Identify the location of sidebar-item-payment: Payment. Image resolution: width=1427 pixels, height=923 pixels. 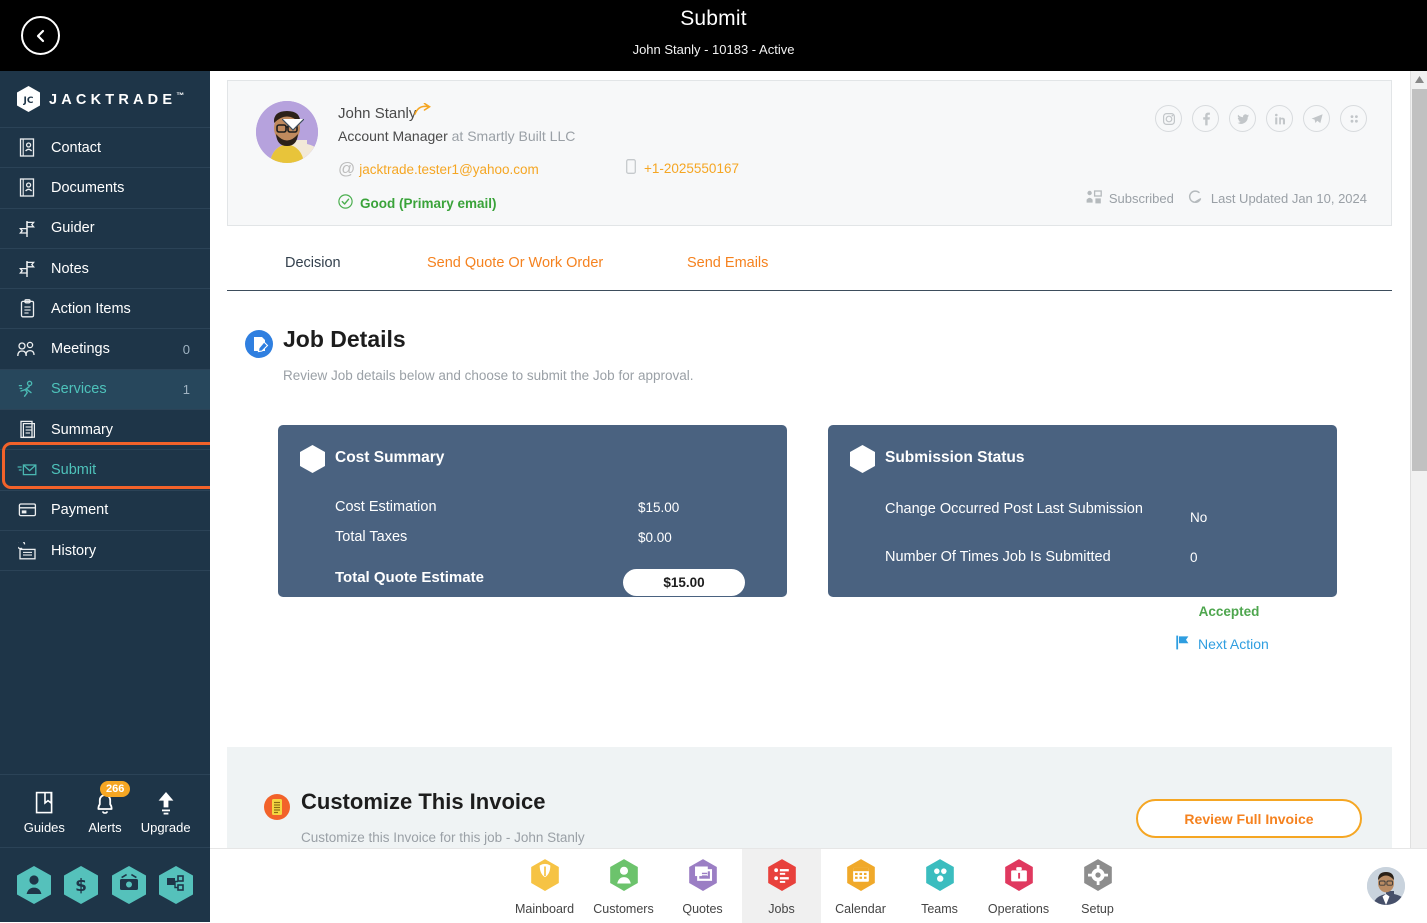
(105, 511).